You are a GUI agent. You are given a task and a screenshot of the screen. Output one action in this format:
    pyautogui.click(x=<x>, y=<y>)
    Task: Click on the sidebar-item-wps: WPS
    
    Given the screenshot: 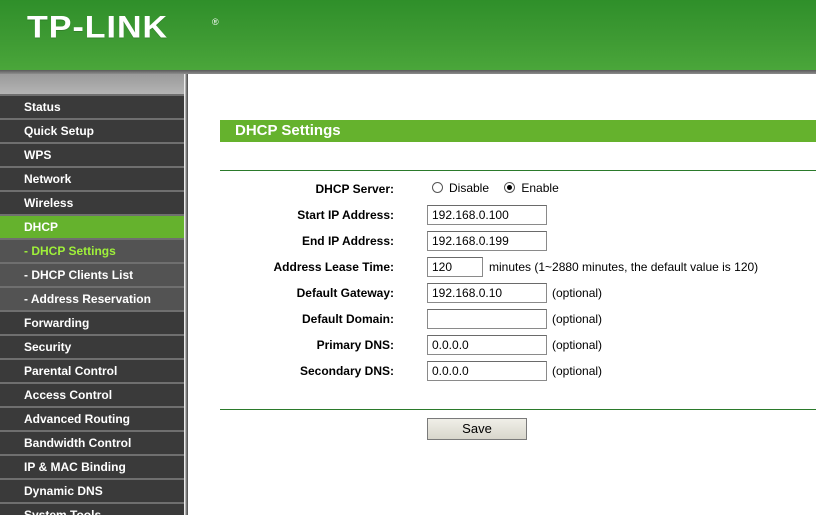 What is the action you would take?
    pyautogui.click(x=92, y=155)
    